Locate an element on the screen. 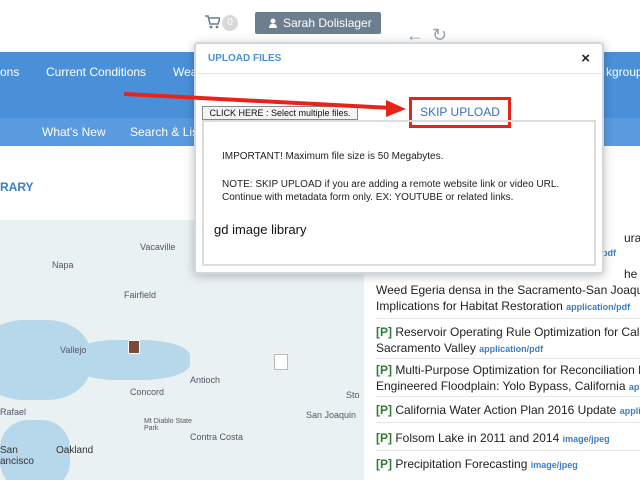 The height and width of the screenshot is (480, 640). map-label: Concord is located at coordinates (147, 392).